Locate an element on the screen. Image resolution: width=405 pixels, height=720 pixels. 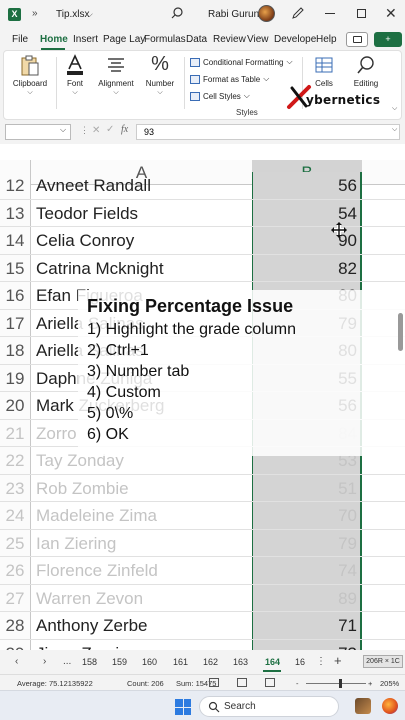
row-number: 14 is located at coordinates (15, 240).